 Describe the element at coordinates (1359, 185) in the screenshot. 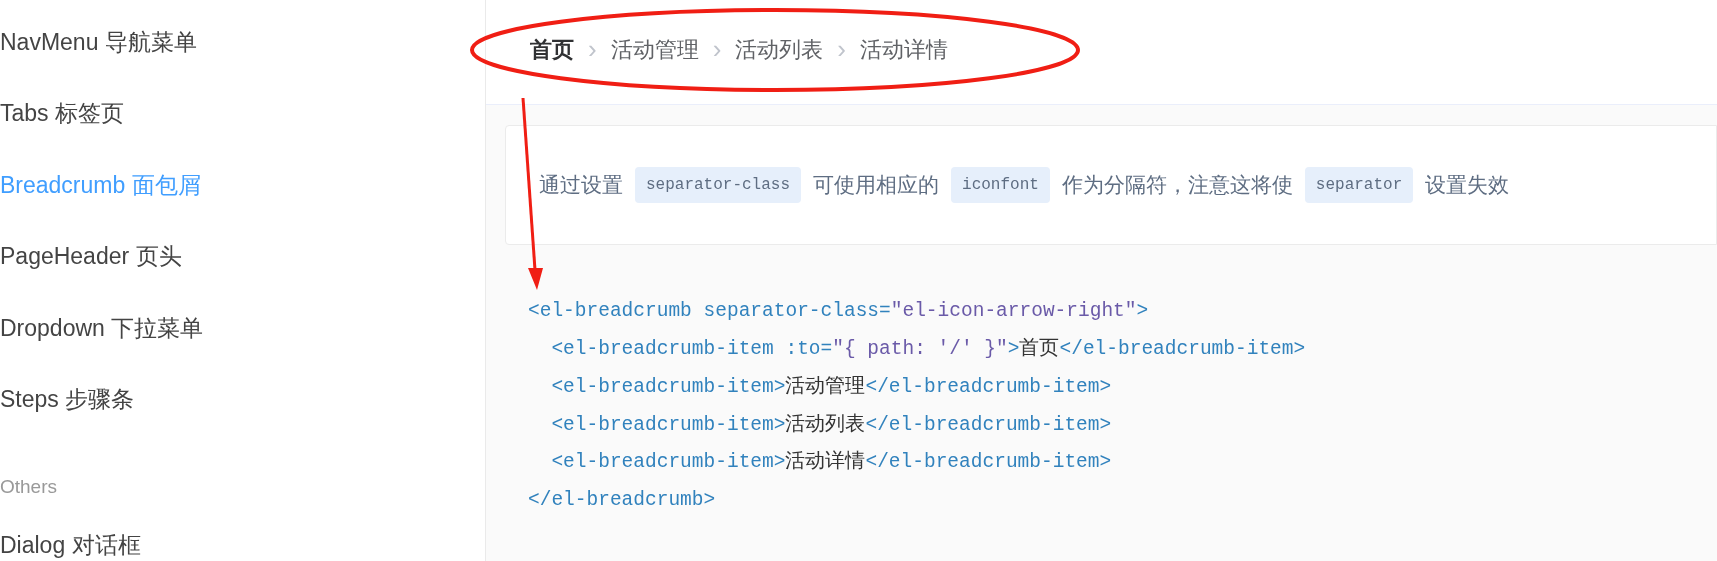

I see `code-tag: separator` at that location.